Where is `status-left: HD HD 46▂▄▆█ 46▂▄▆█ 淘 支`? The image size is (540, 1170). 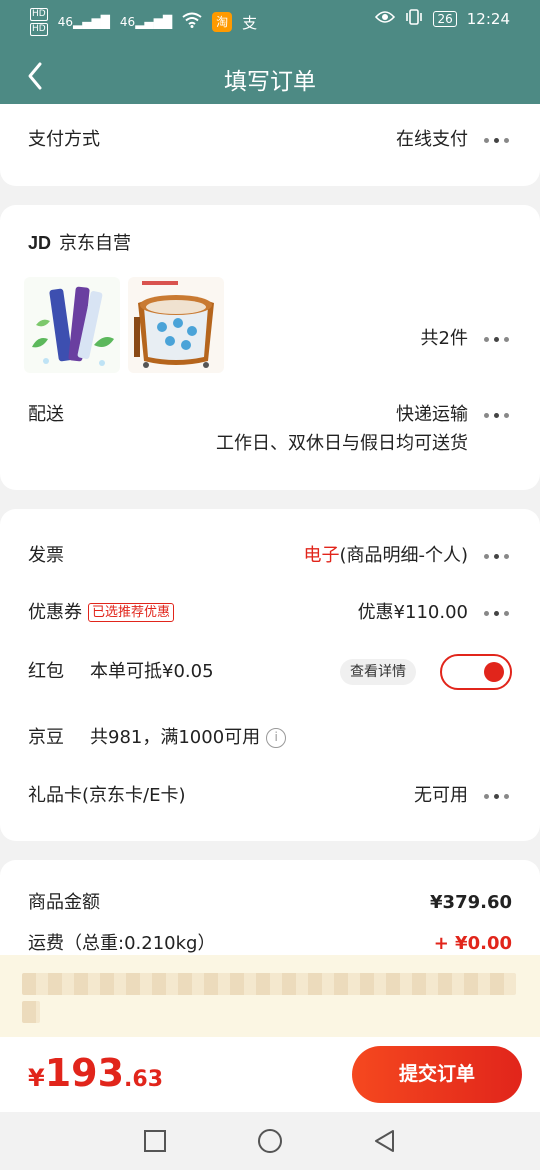 status-left: HD HD 46▂▄▆█ 46▂▄▆█ 淘 支 is located at coordinates (143, 22).